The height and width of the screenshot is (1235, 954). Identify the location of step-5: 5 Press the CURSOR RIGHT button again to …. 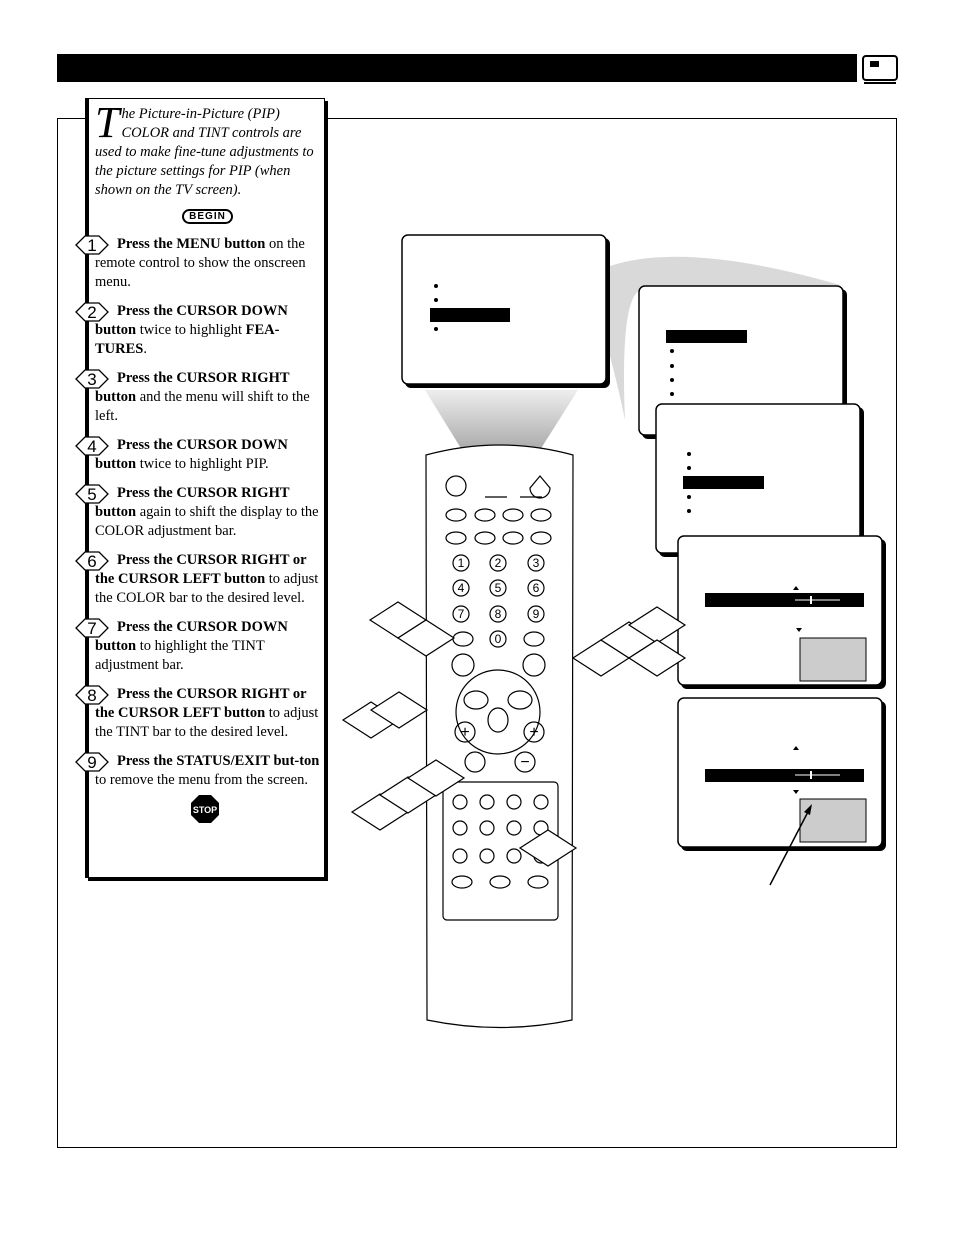
(197, 512).